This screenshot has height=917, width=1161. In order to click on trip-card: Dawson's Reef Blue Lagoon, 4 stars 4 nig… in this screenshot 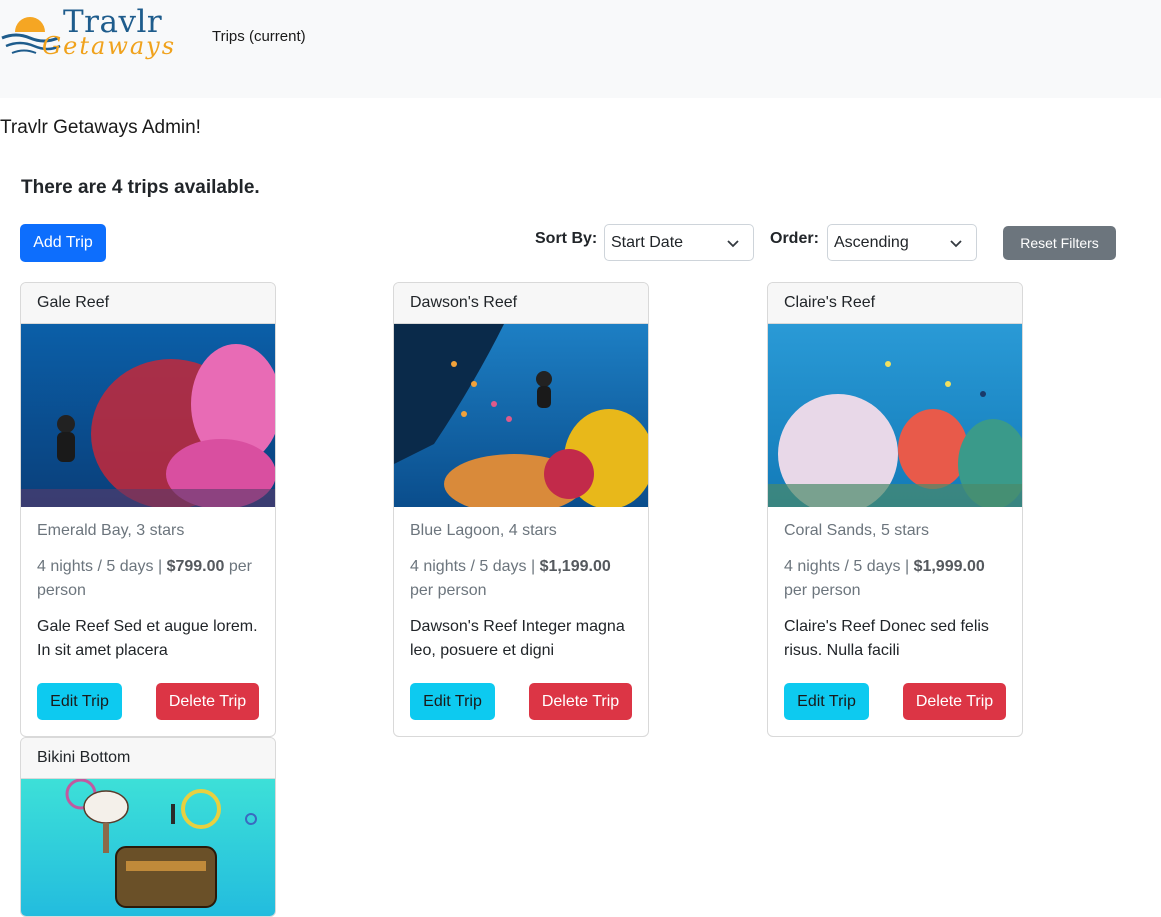, I will do `click(521, 509)`.